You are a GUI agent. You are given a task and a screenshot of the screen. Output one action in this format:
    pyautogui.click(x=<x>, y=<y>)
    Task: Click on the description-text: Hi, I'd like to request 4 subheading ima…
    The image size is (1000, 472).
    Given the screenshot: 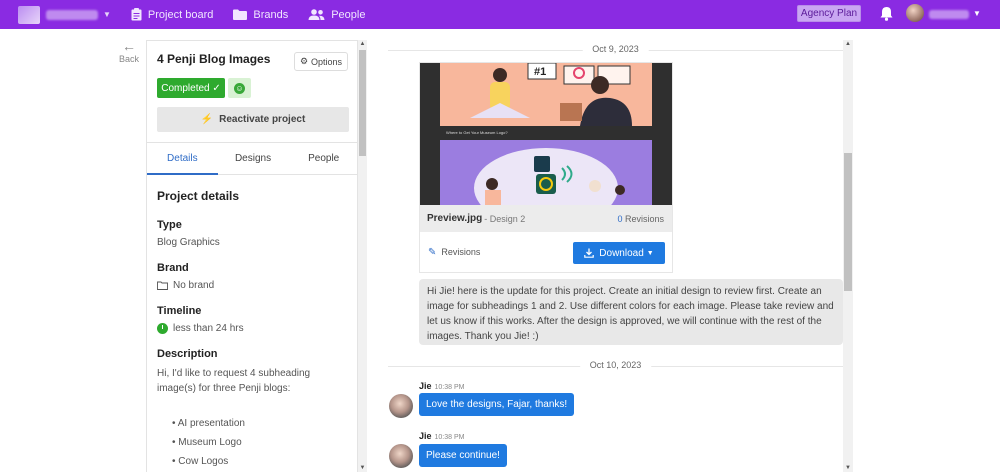 What is the action you would take?
    pyautogui.click(x=234, y=381)
    